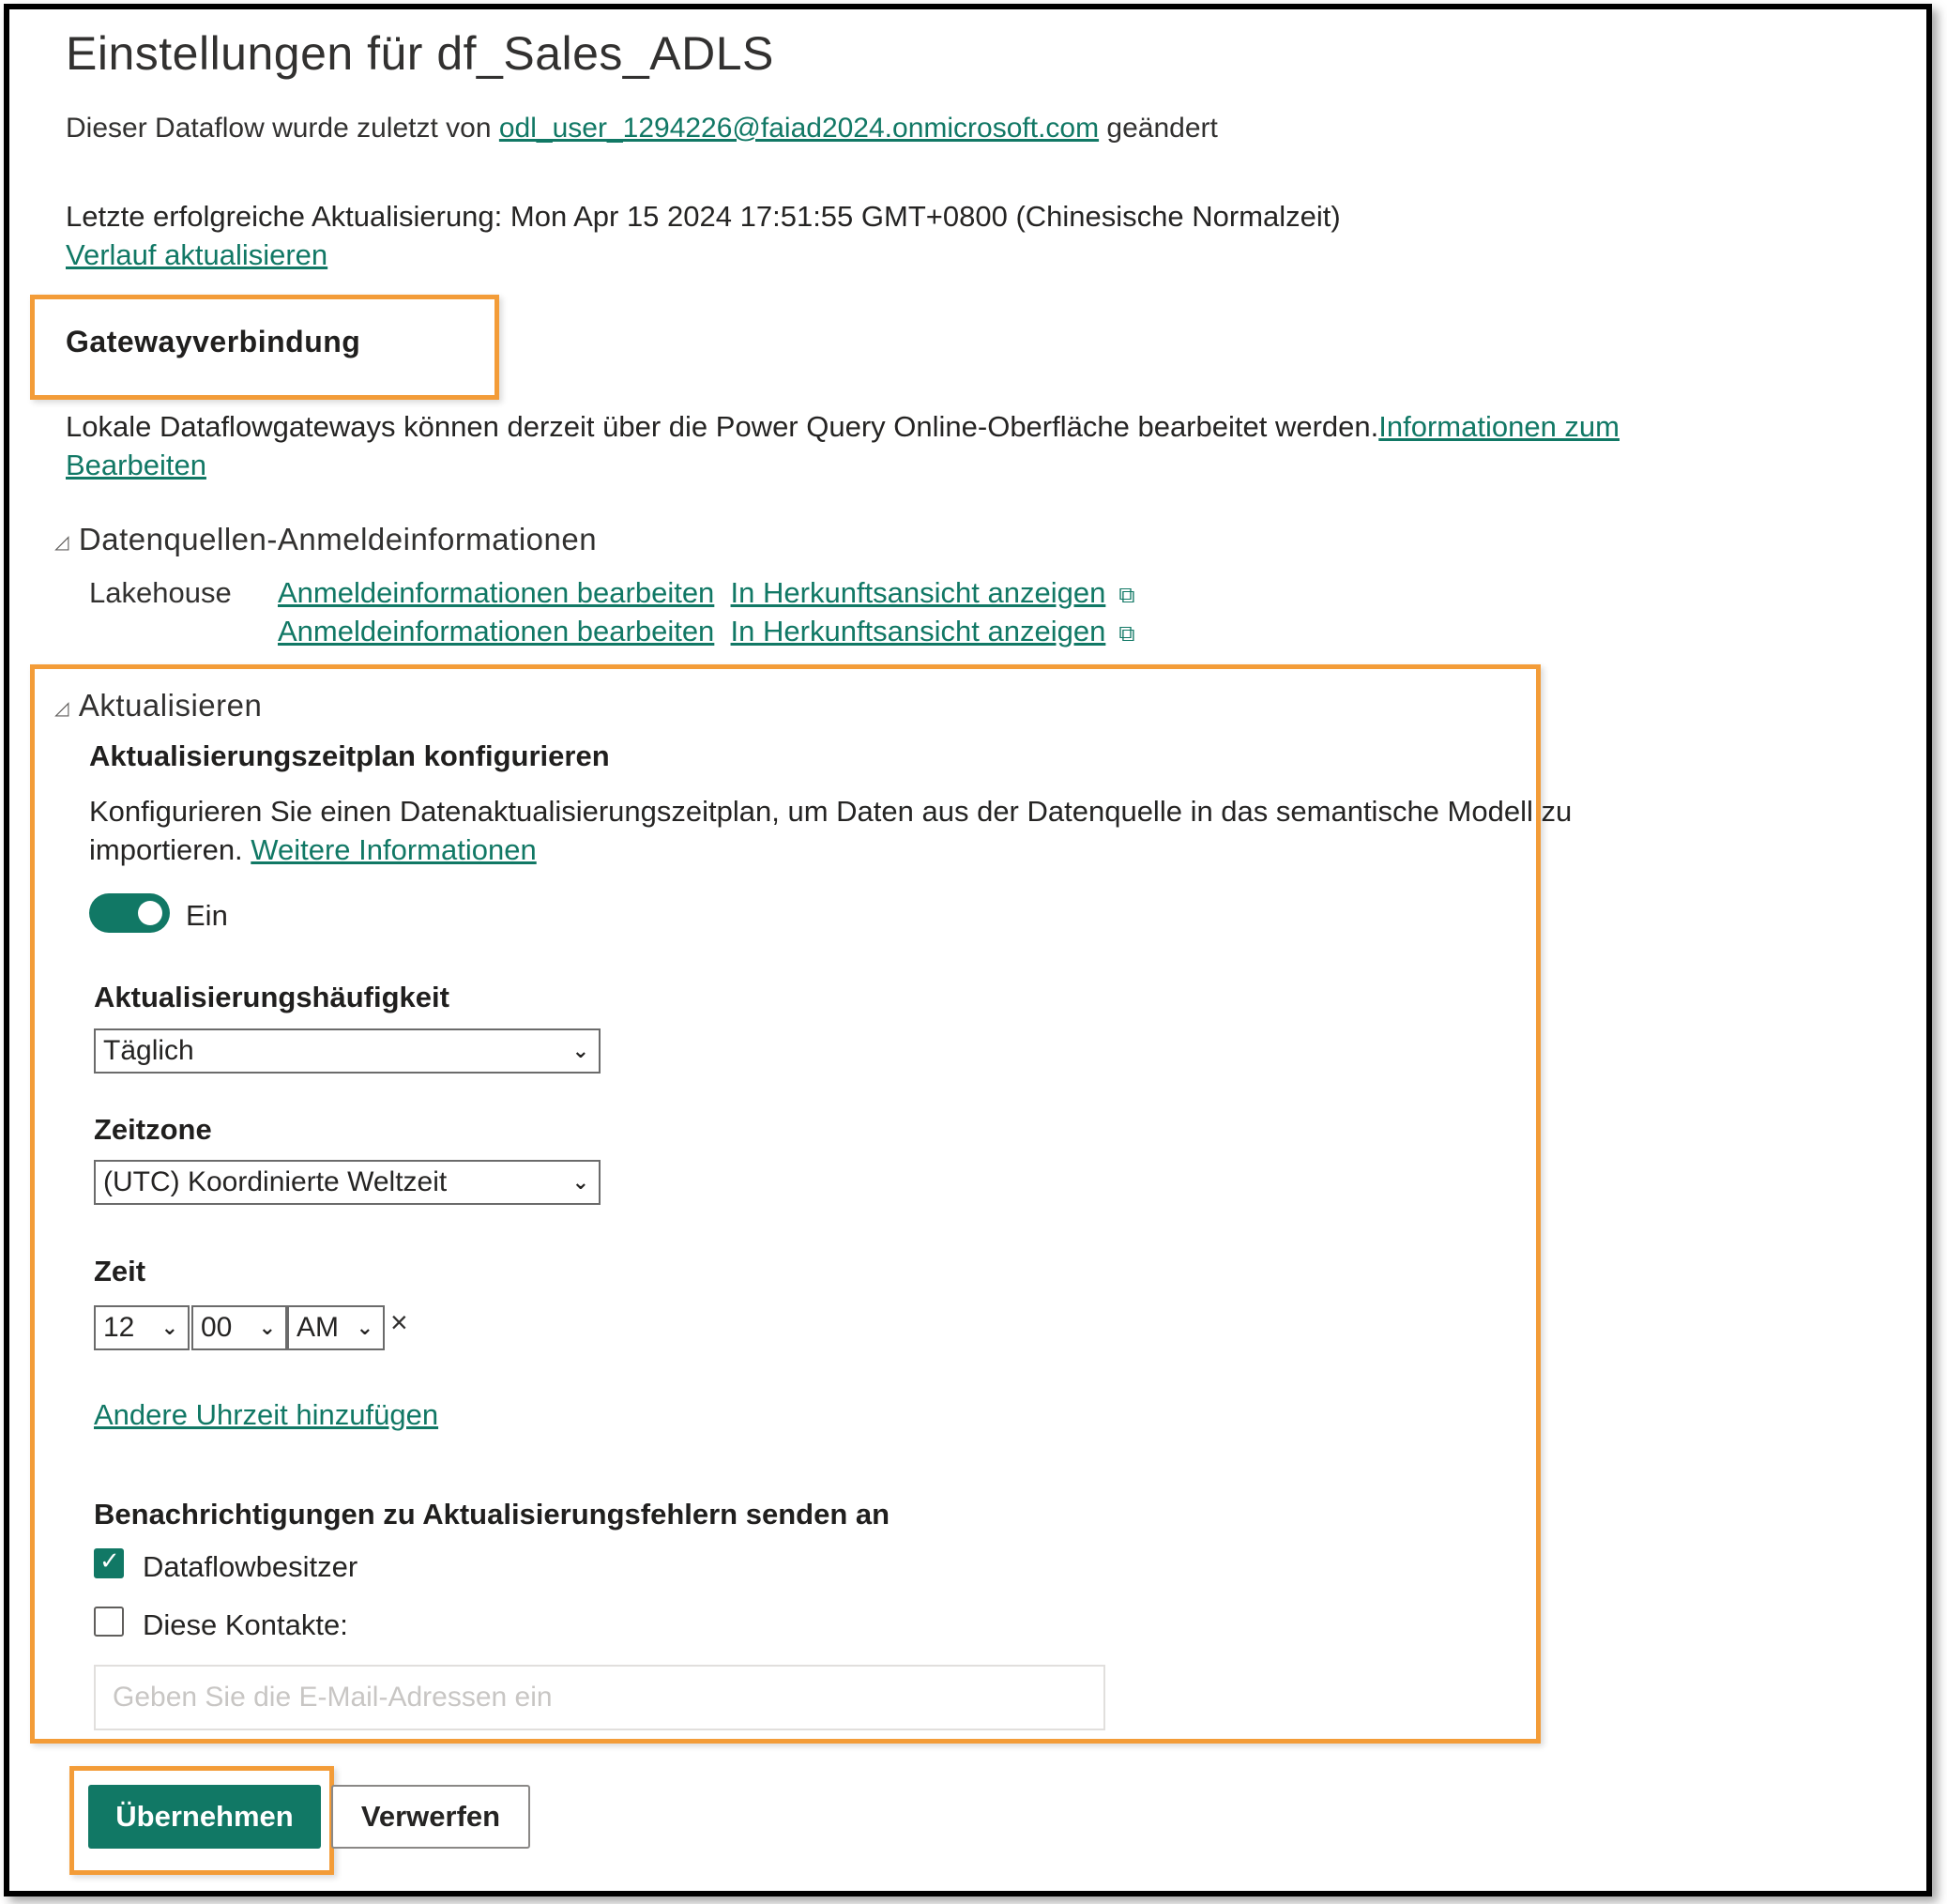 This screenshot has width=1947, height=1904. I want to click on frequency-value: Täglich, so click(148, 1050).